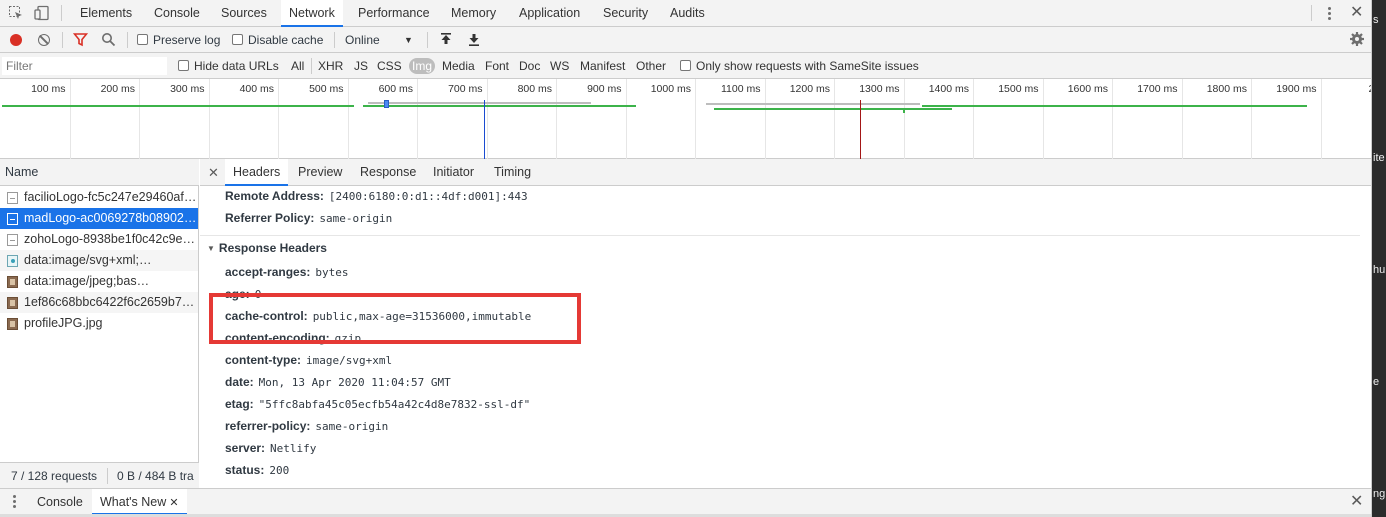  I want to click on drawer-tab-label: What's New, so click(133, 502).